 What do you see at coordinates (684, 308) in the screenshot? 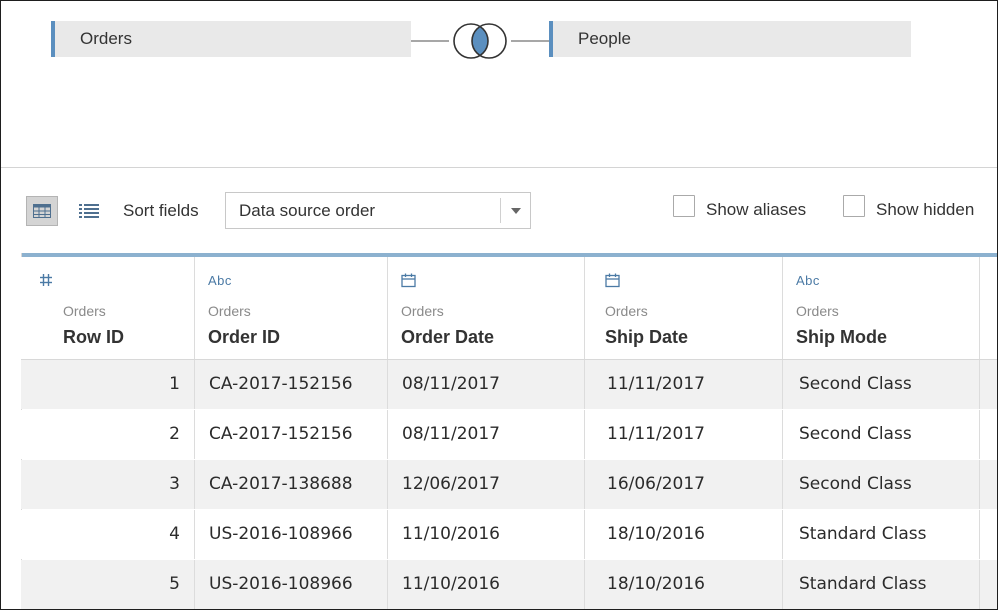
I see `column-header-ship-date: Orders Ship Date` at bounding box center [684, 308].